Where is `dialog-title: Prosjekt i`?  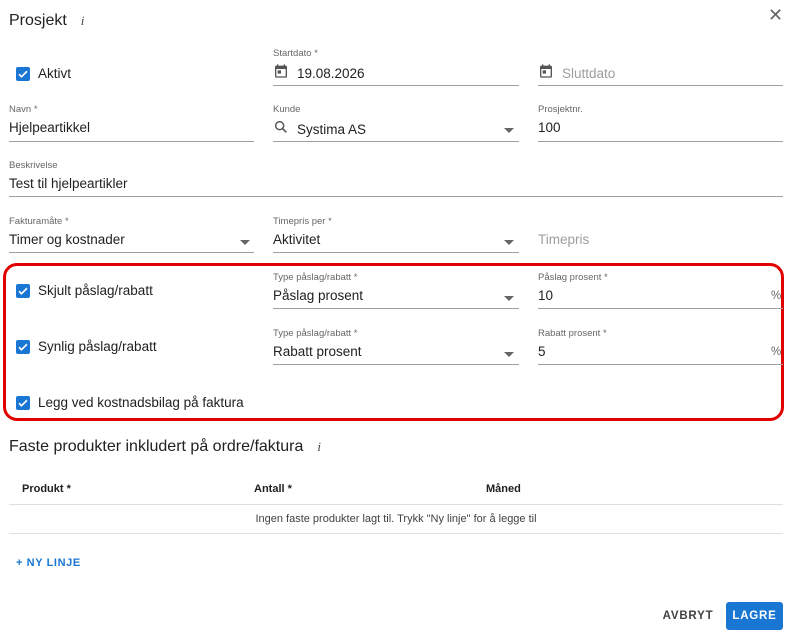
dialog-title: Prosjekt i is located at coordinates (46, 21).